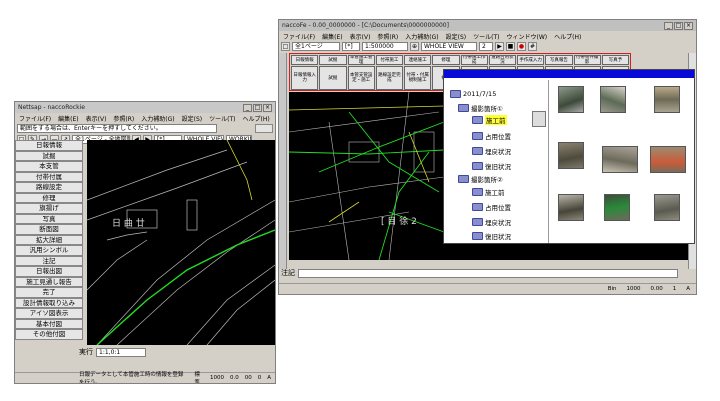  What do you see at coordinates (389, 60) in the screenshot?
I see `cmd-button: 付帯施工` at bounding box center [389, 60].